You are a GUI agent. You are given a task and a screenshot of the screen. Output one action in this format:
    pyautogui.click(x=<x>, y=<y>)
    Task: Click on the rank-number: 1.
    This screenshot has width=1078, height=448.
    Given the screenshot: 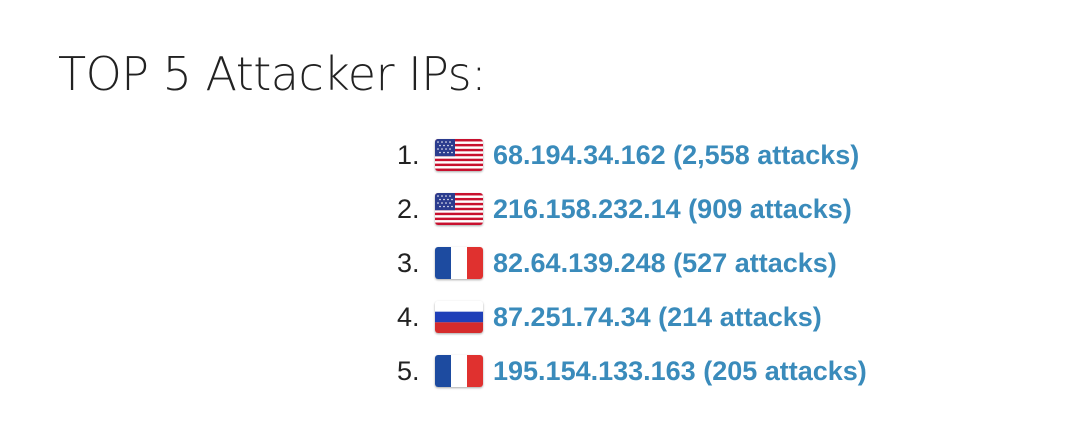 What is the action you would take?
    pyautogui.click(x=408, y=154)
    